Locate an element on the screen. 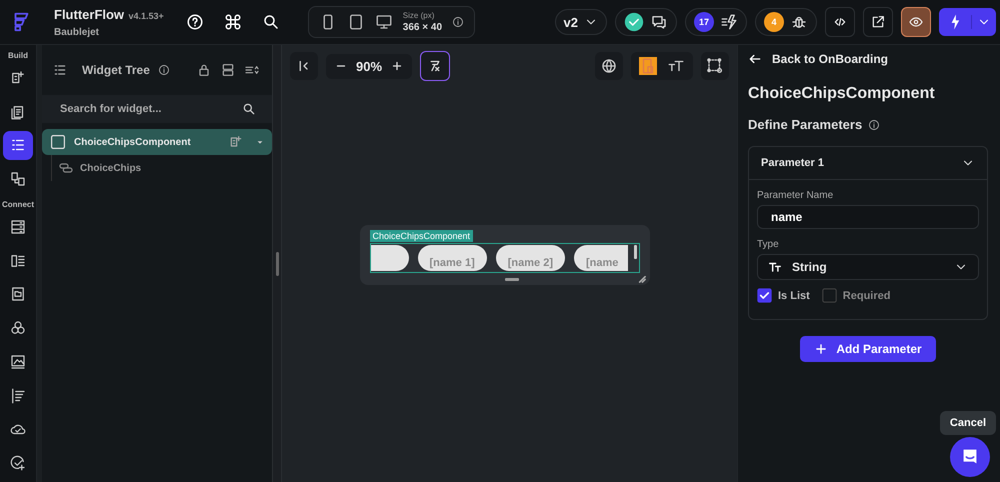  caret-icon is located at coordinates (260, 142).